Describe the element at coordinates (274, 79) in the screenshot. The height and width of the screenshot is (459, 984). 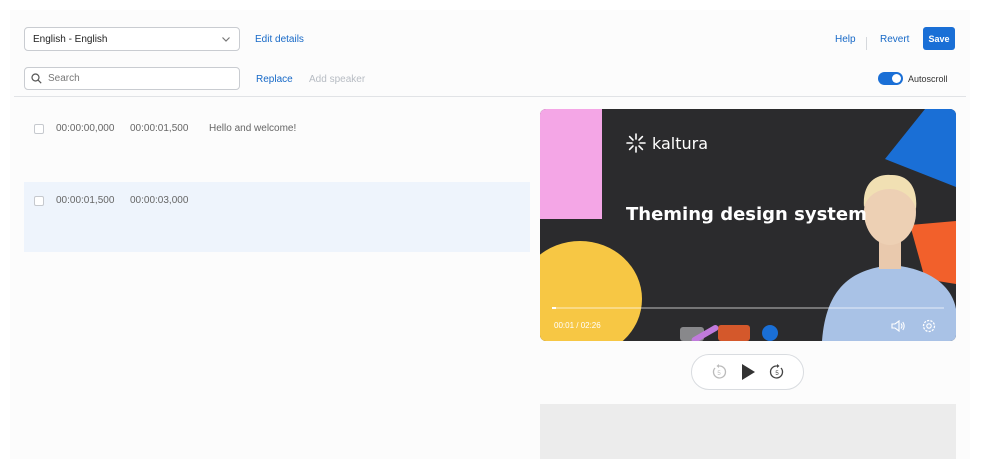
I see `replace-link: Replace` at that location.